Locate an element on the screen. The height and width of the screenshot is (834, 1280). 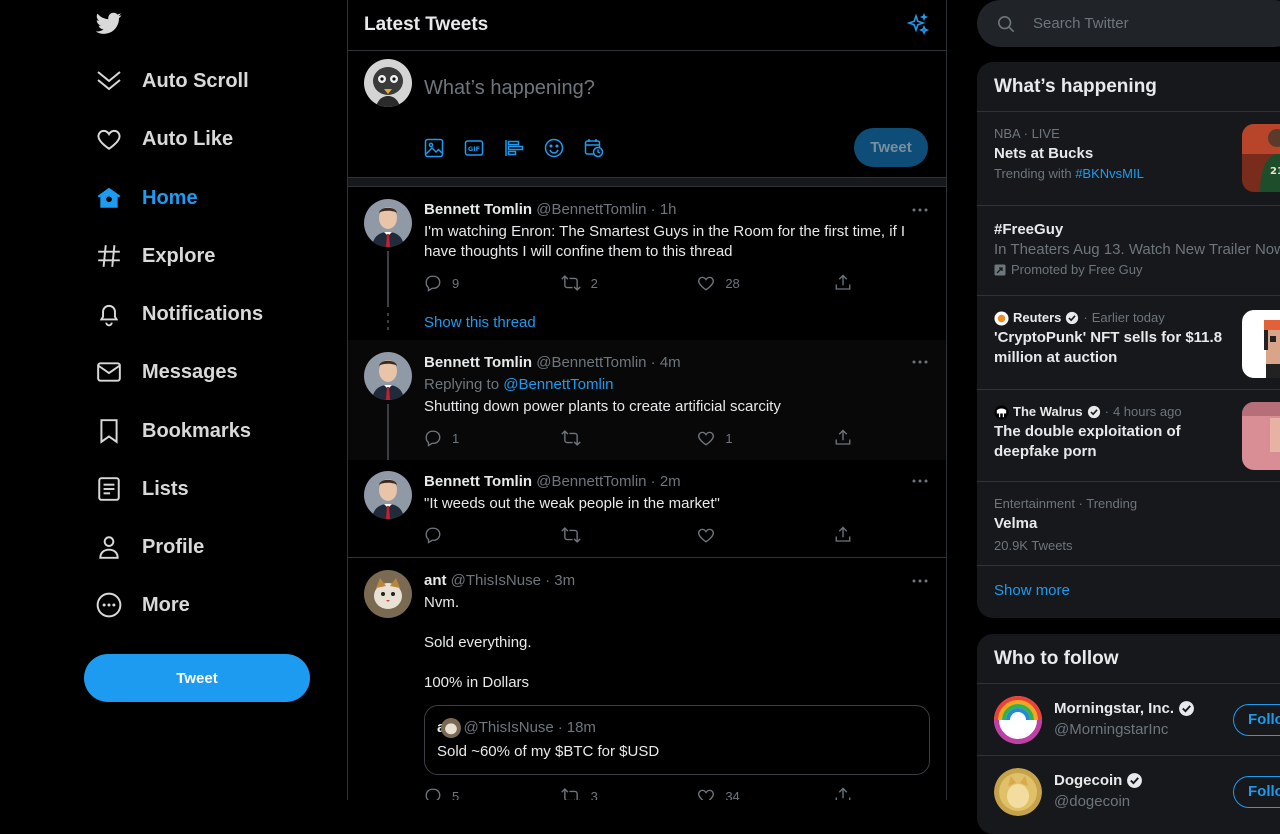
tweet-time: 3m is located at coordinates (564, 580).